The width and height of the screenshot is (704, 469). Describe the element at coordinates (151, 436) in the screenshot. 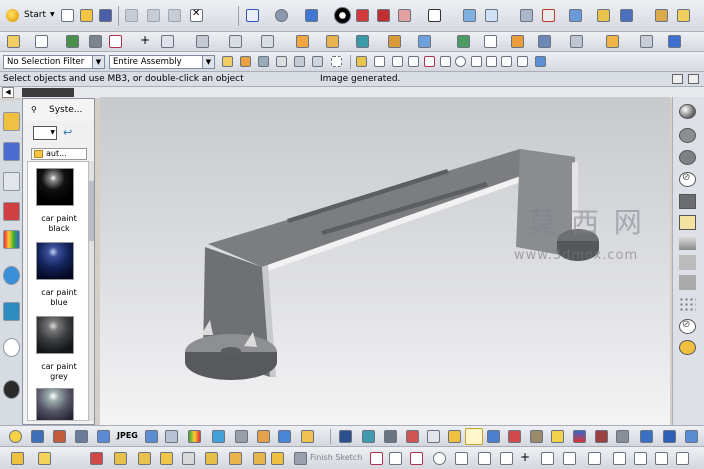

I see `studio-render-icon` at that location.